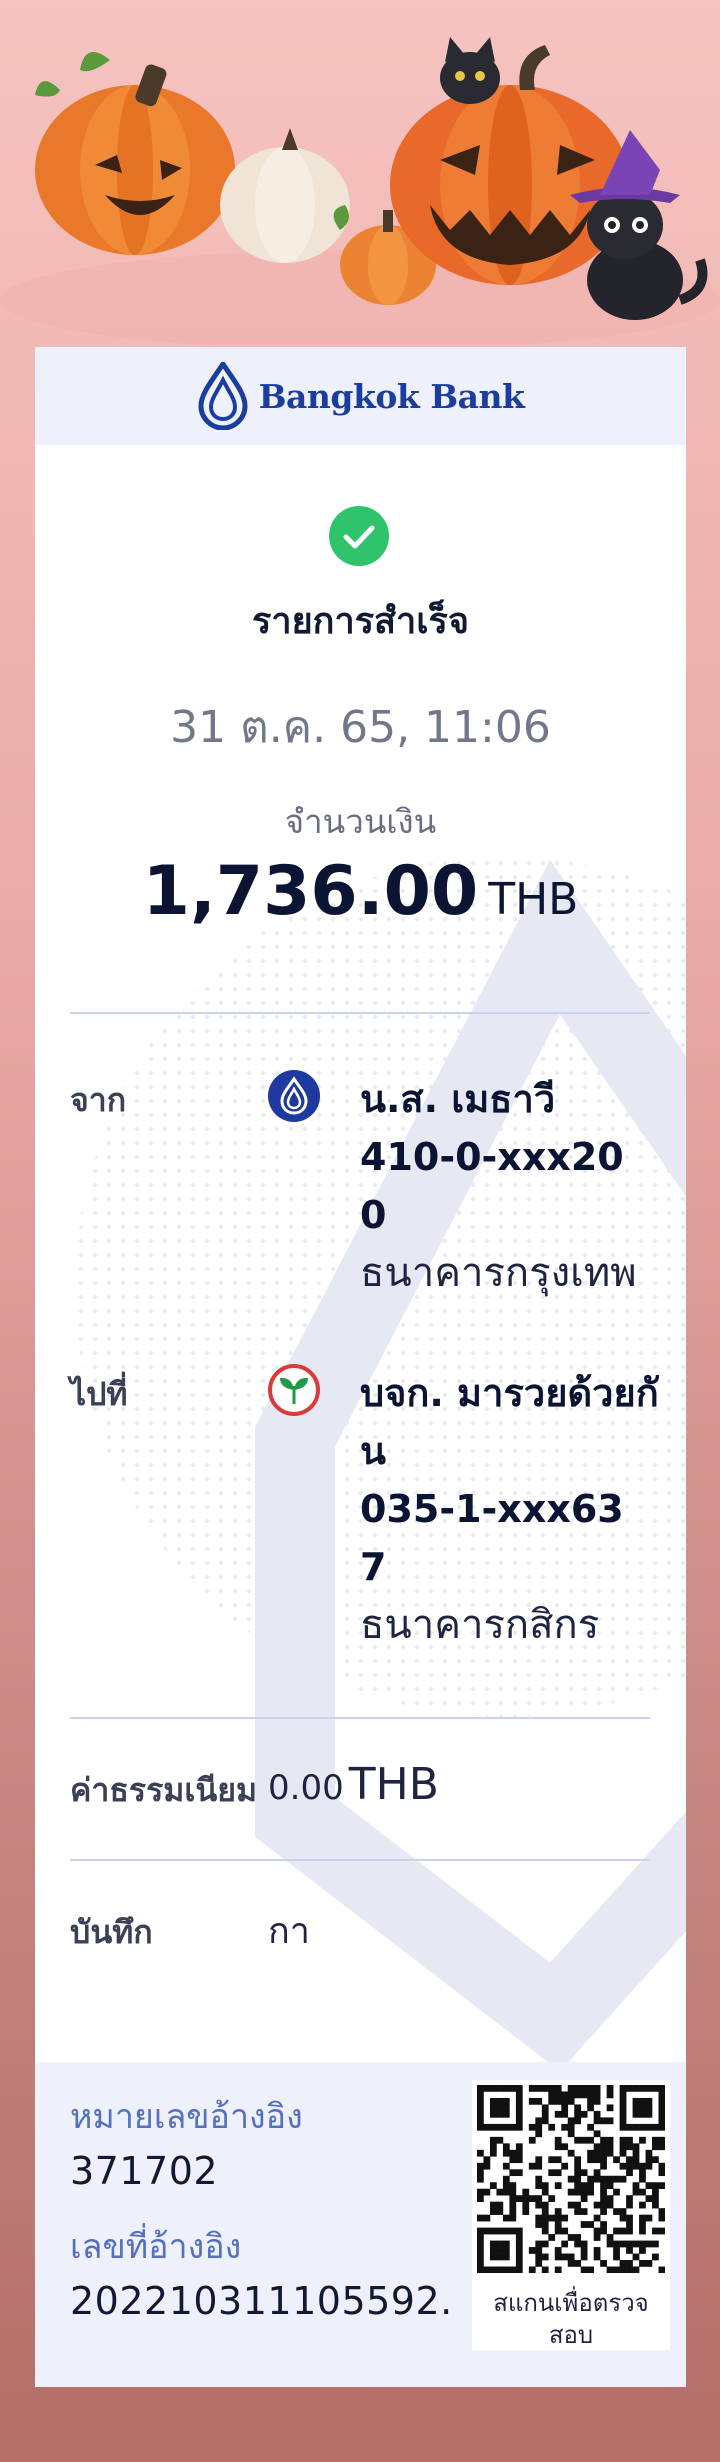  I want to click on from-account: 410-0-xxx200, so click(492, 1186).